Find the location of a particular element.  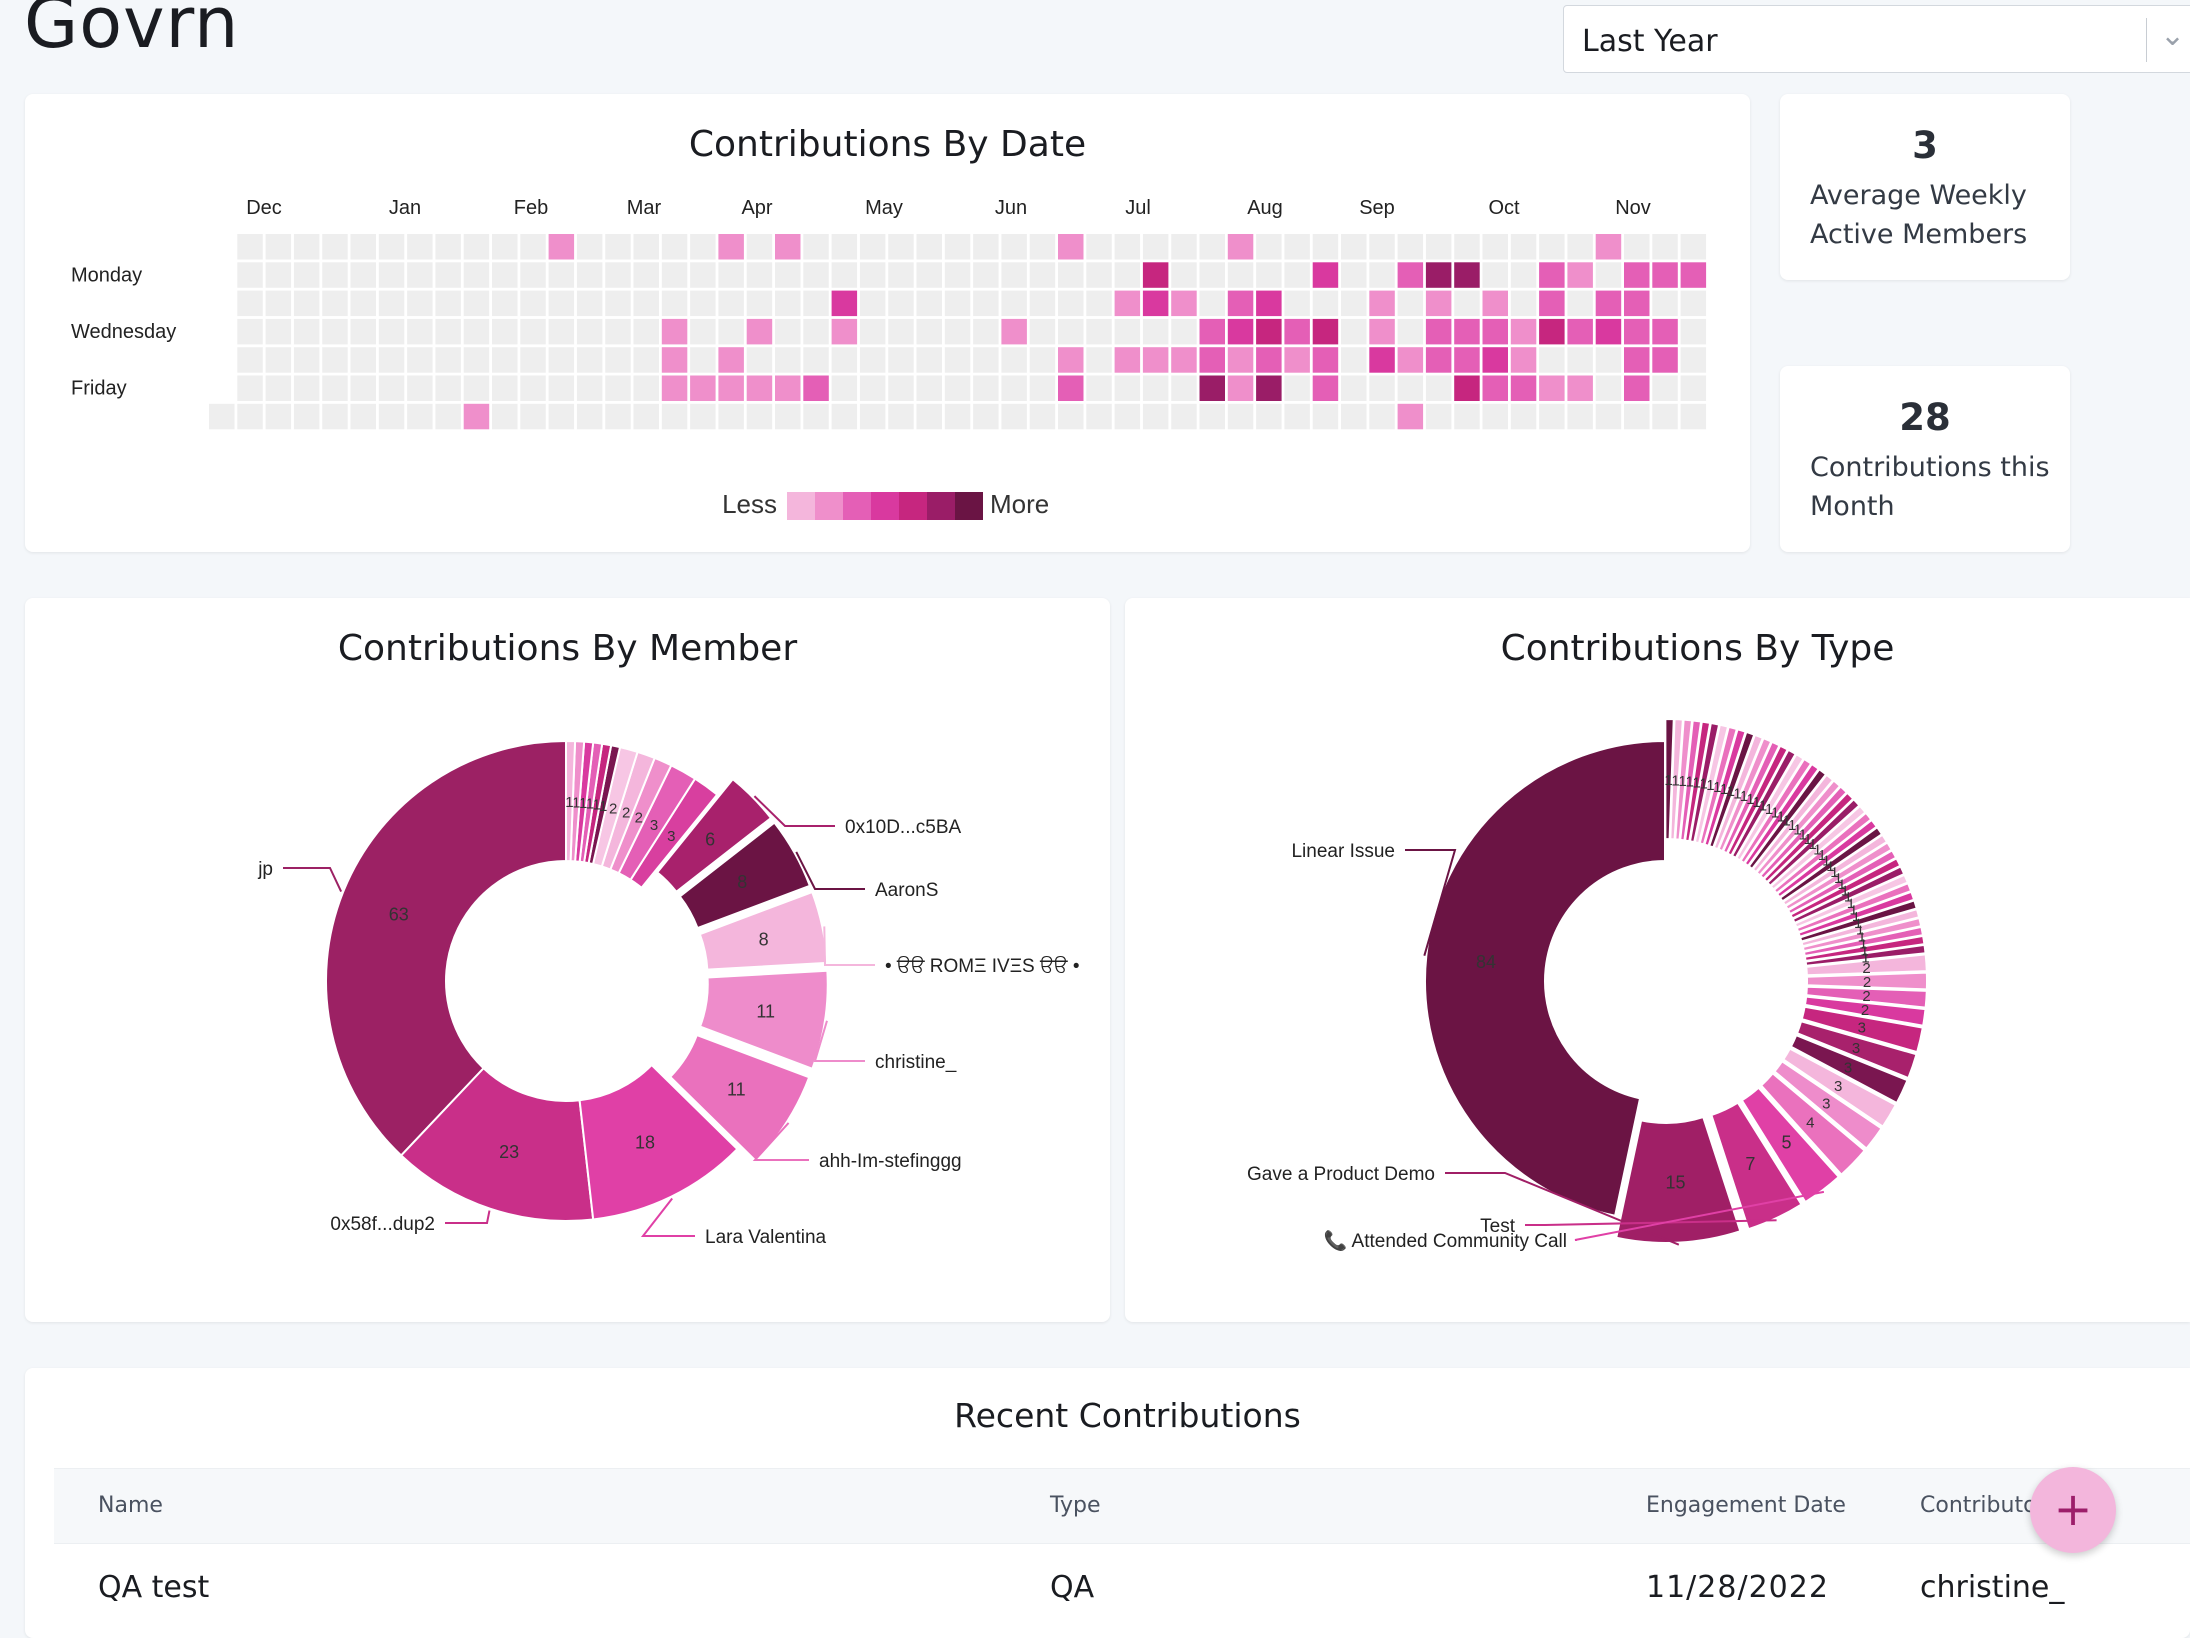

column-header-type: Type is located at coordinates (1075, 1506).